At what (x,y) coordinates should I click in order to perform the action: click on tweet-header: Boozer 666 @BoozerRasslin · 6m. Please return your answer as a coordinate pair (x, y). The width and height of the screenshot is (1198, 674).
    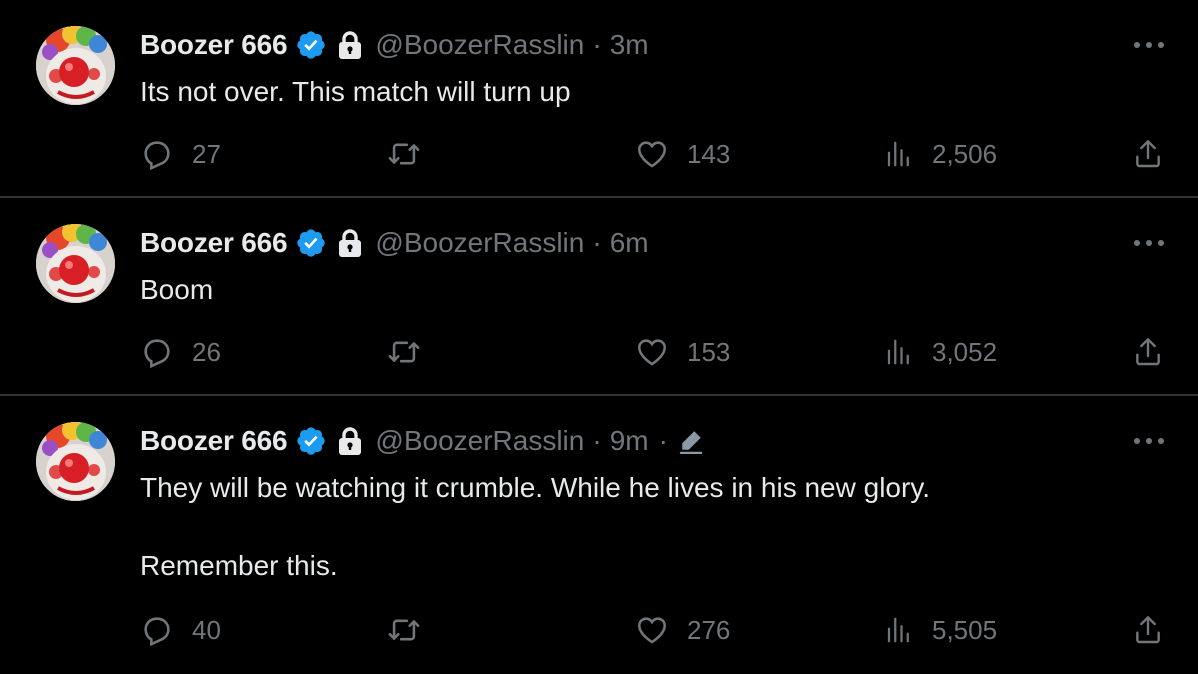
    Looking at the image, I should click on (394, 243).